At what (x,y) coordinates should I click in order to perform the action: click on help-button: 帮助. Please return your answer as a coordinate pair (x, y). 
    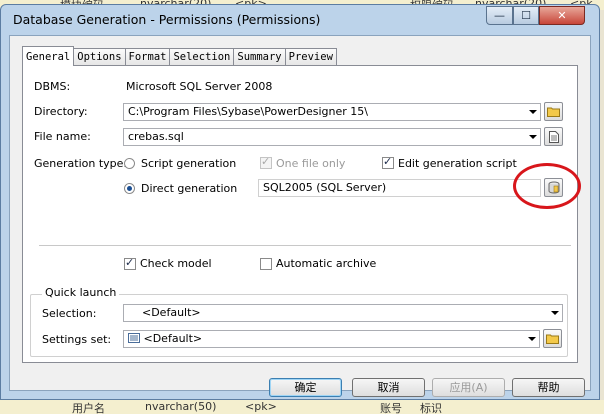
    Looking at the image, I should click on (548, 387).